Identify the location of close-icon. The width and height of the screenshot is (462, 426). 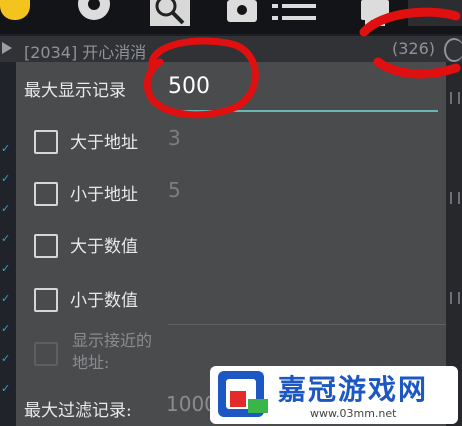
(453, 50).